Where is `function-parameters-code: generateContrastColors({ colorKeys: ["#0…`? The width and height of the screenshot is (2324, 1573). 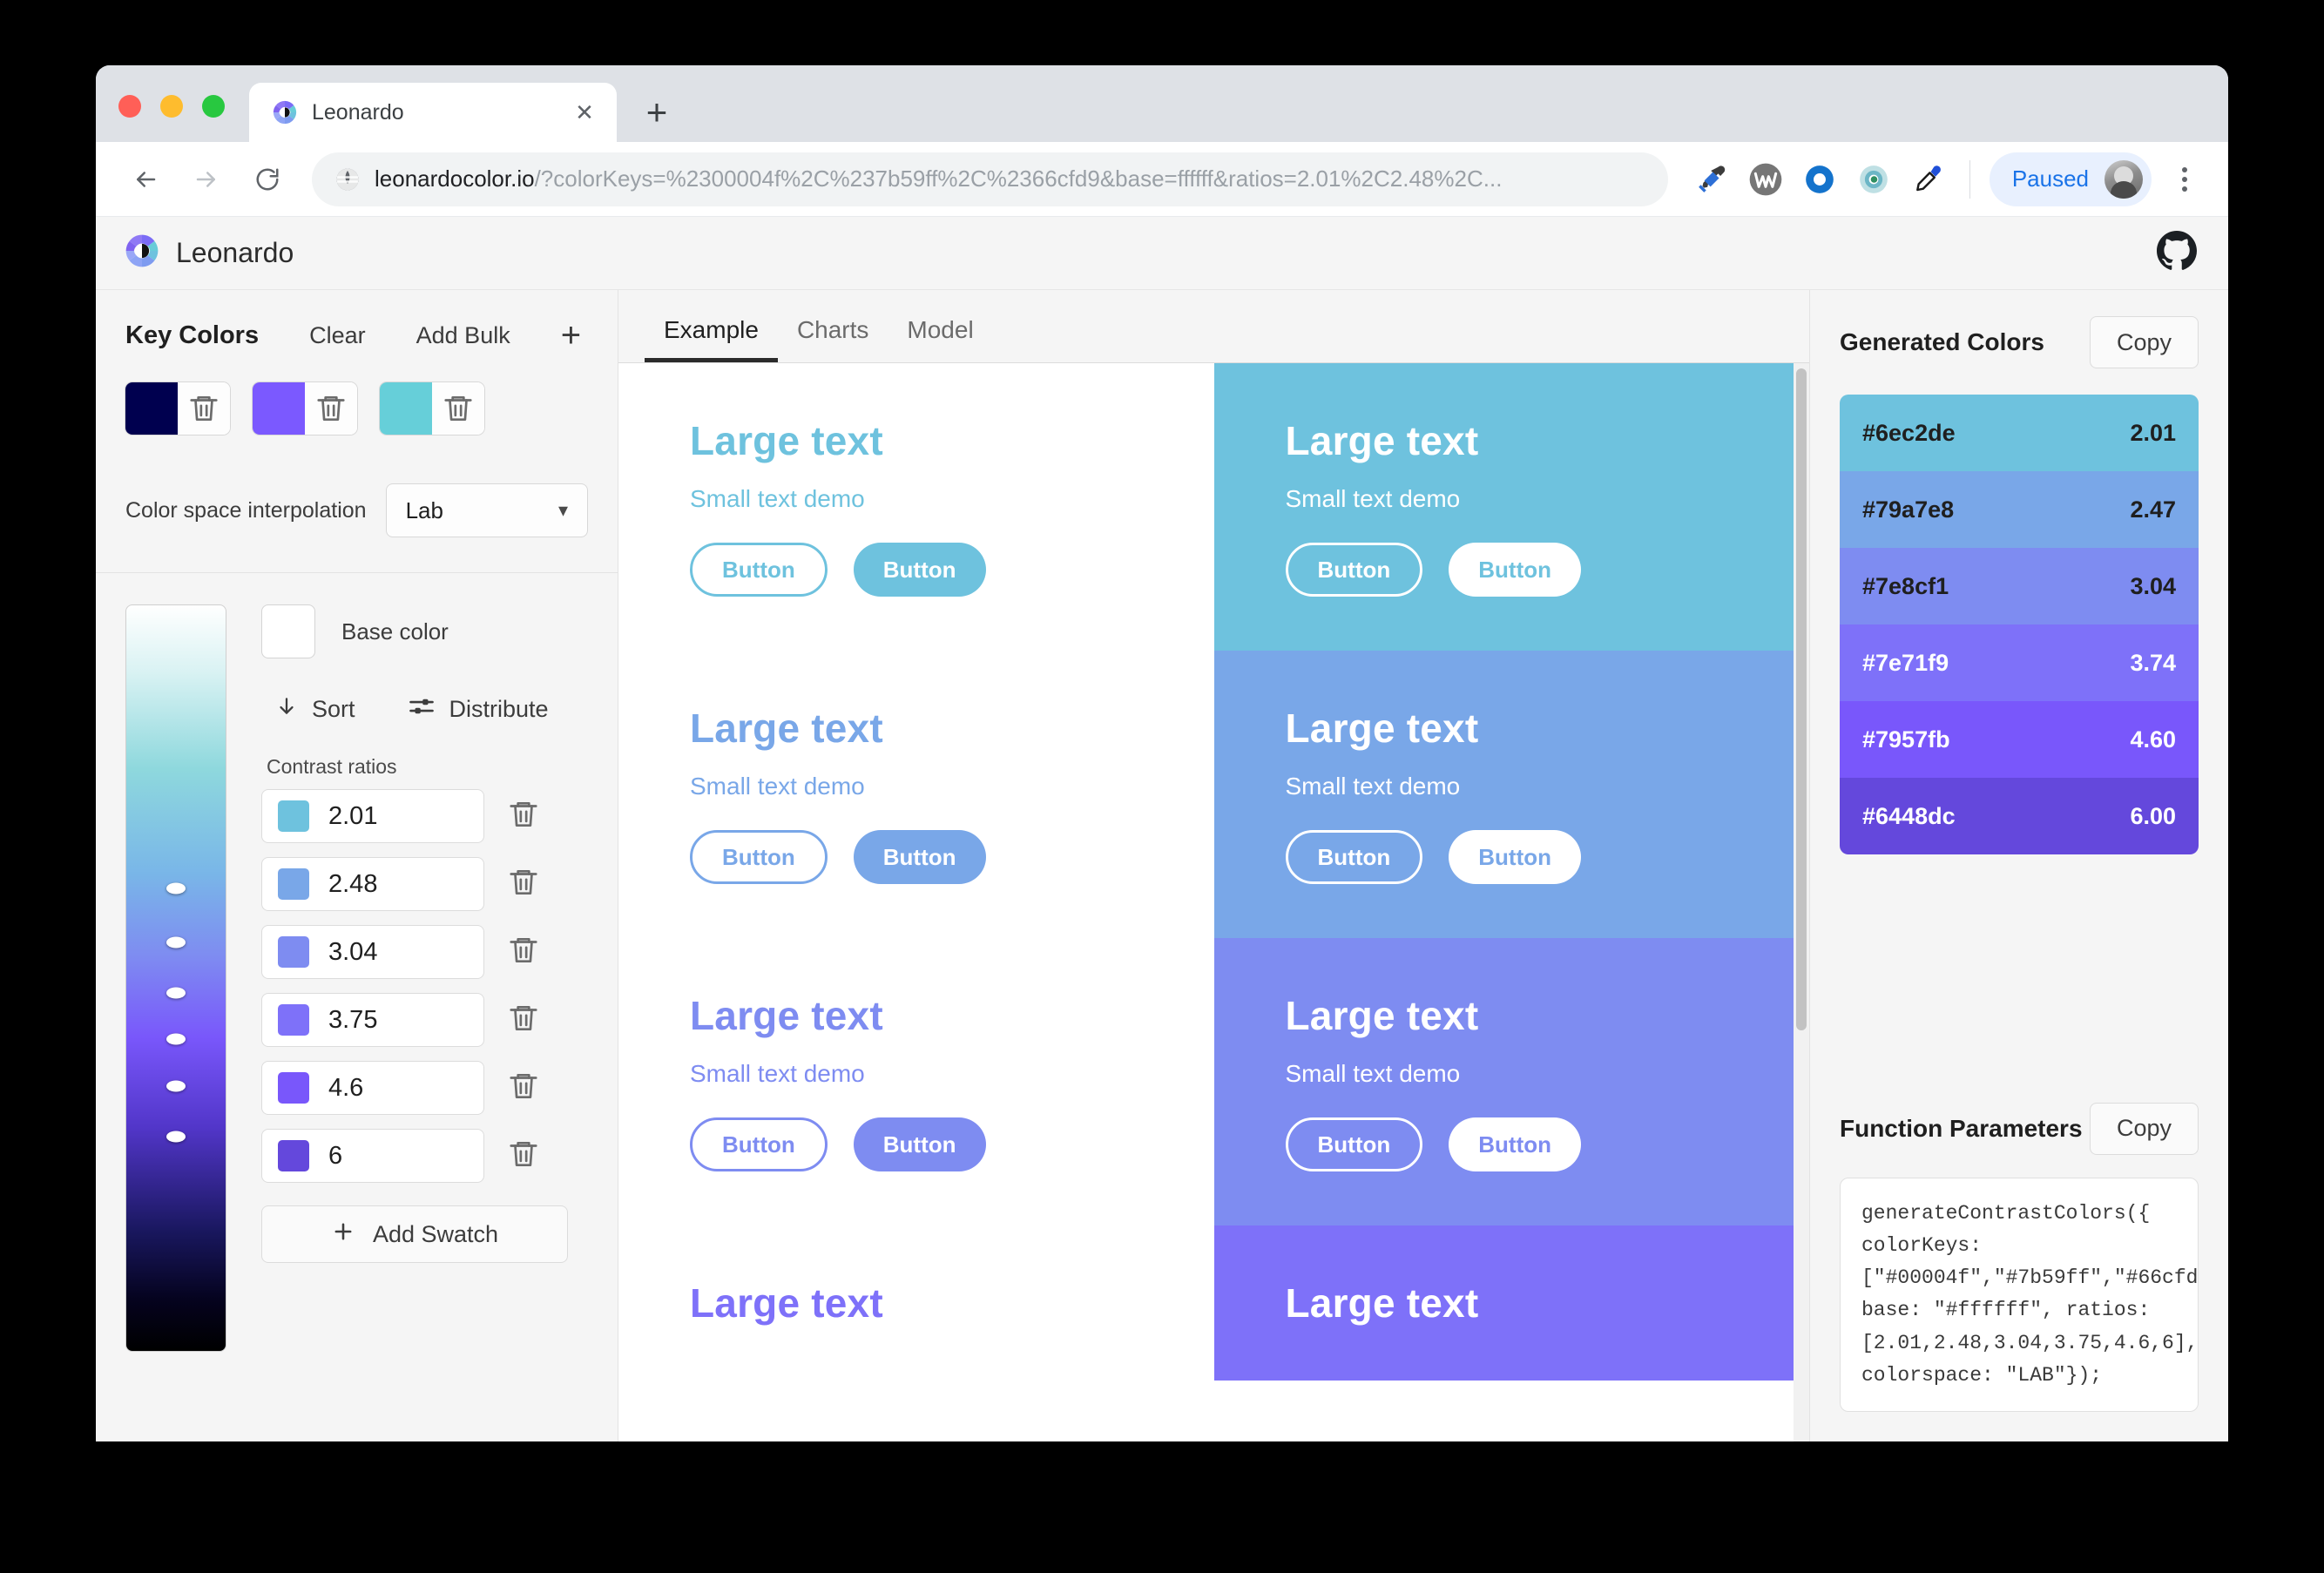 function-parameters-code: generateContrastColors({ colorKeys: ["#0… is located at coordinates (2019, 1294).